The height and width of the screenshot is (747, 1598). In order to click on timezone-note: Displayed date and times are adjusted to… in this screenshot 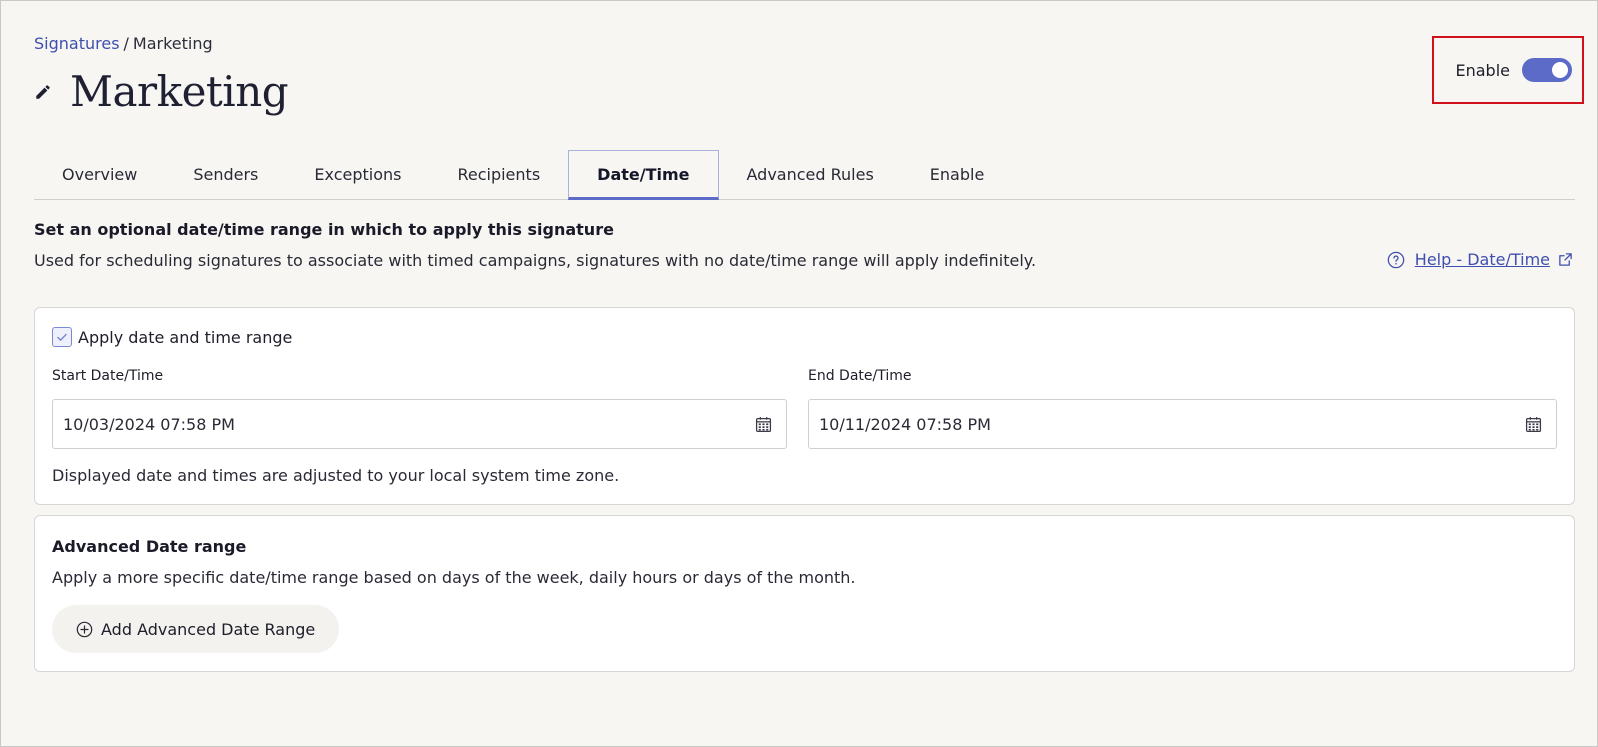, I will do `click(336, 475)`.